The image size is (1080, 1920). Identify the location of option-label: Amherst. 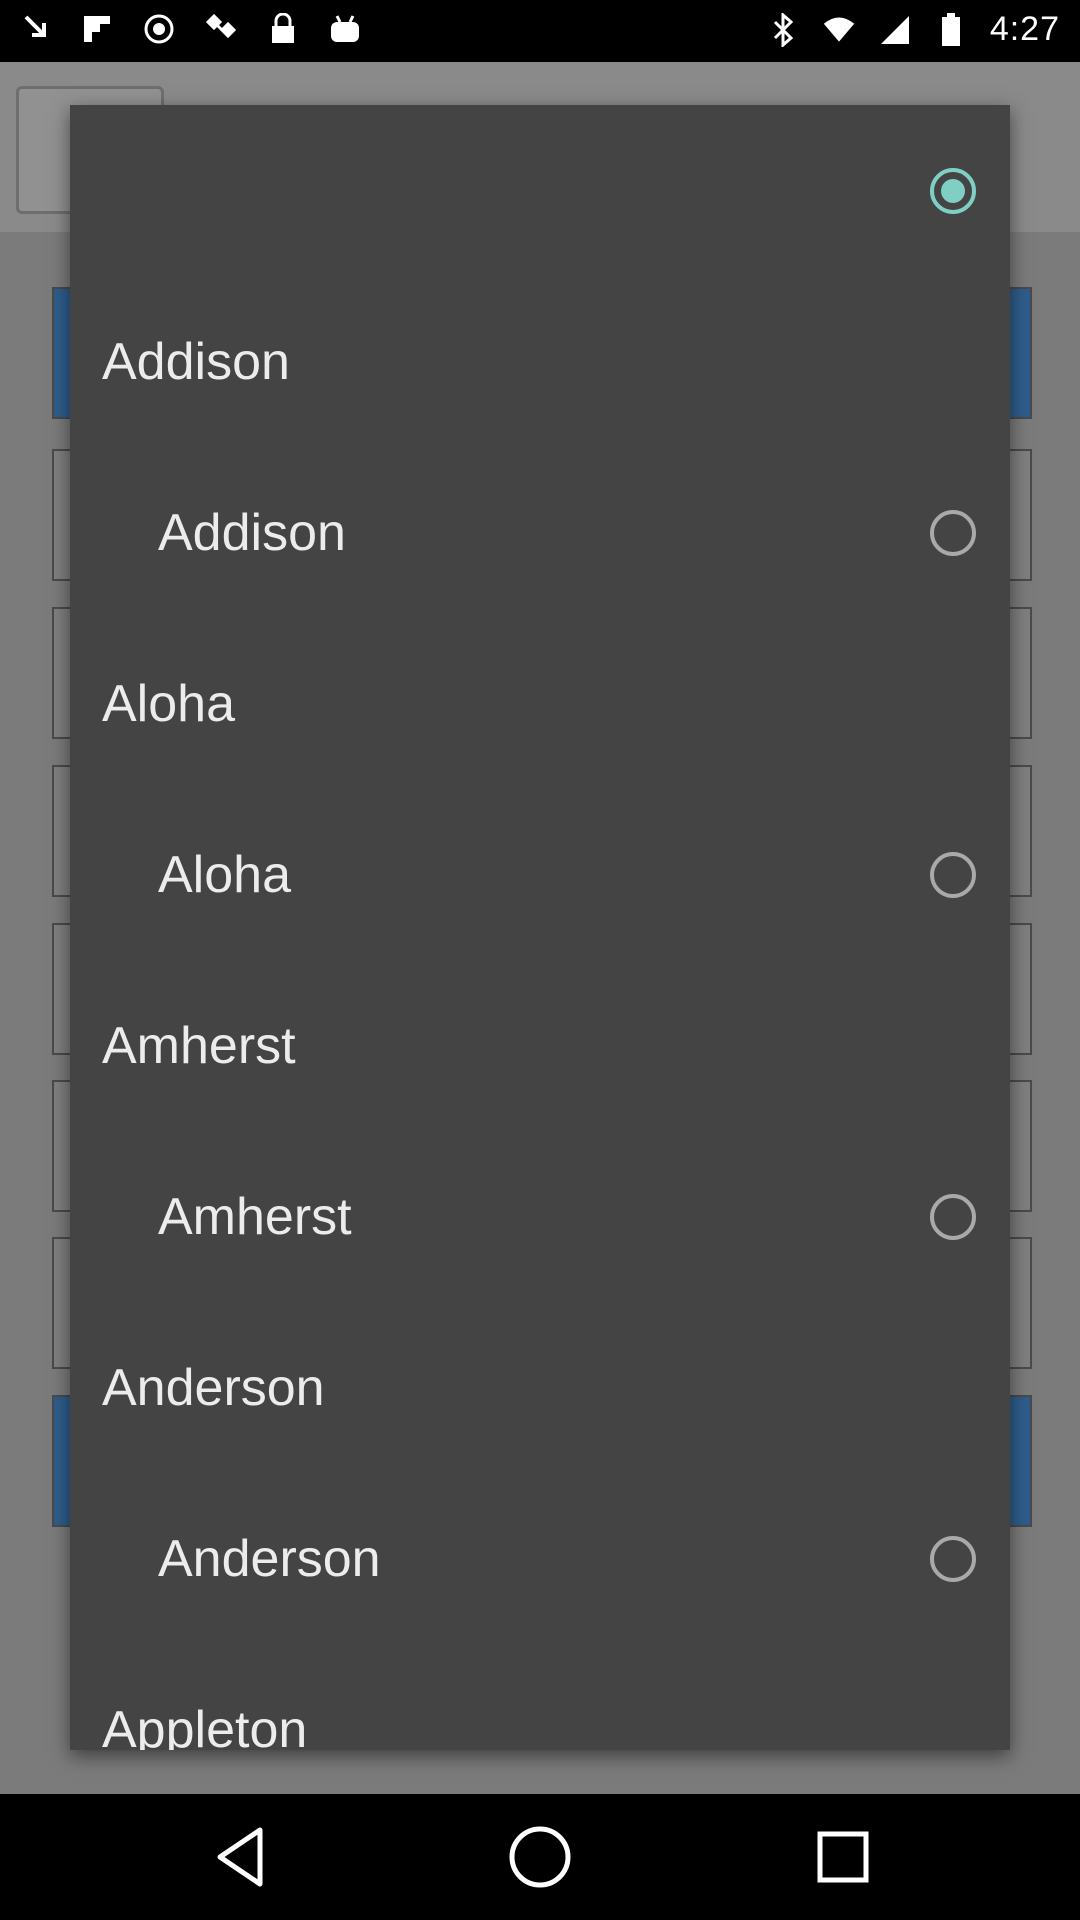
(255, 1216).